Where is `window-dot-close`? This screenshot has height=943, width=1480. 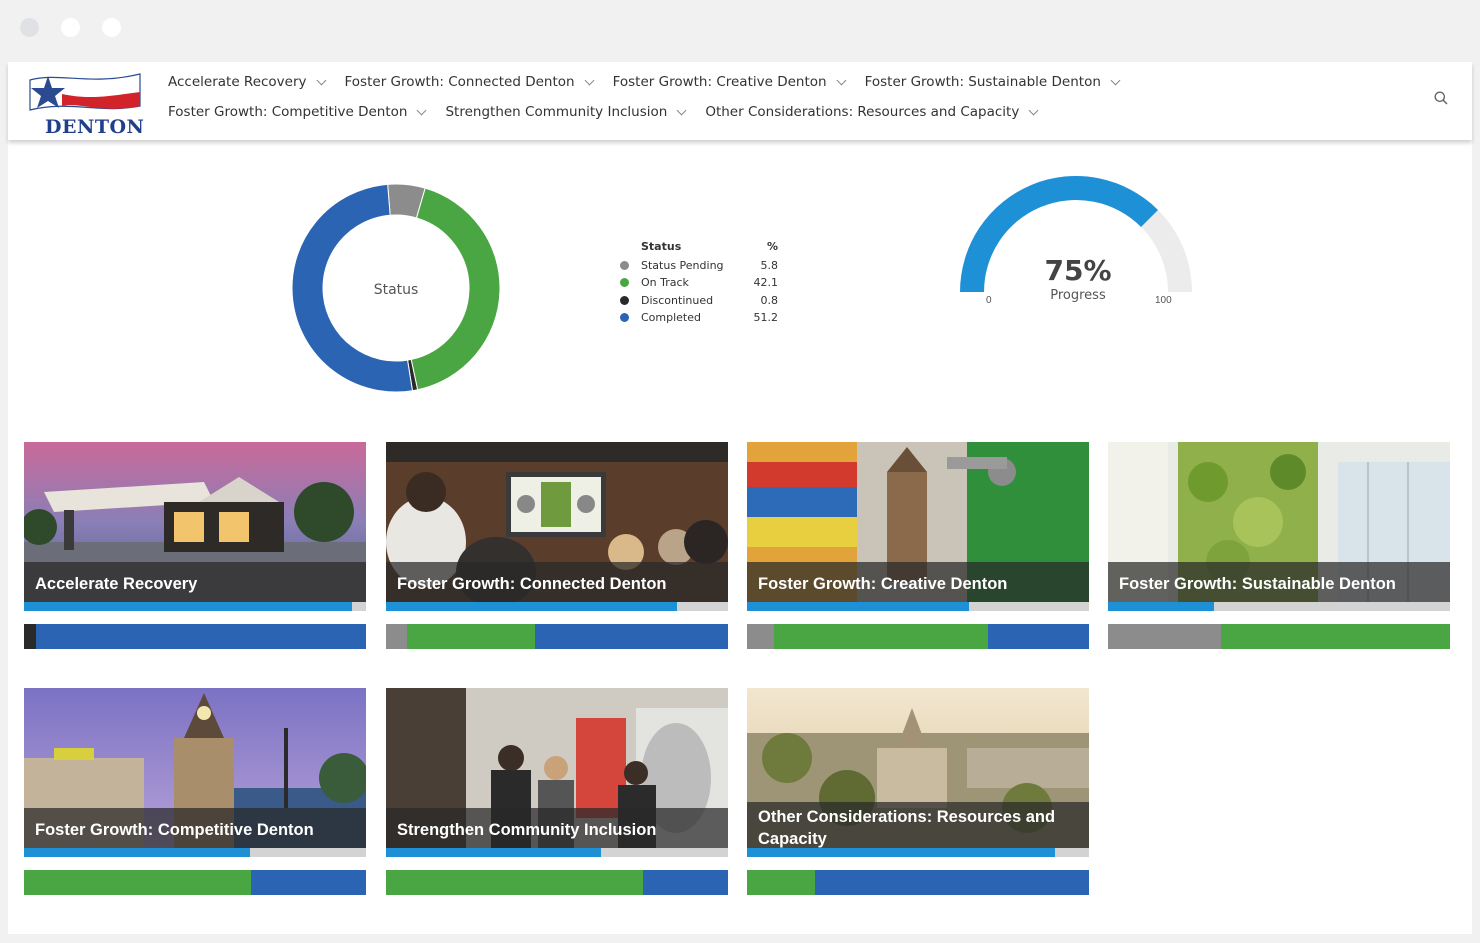
window-dot-close is located at coordinates (29, 27).